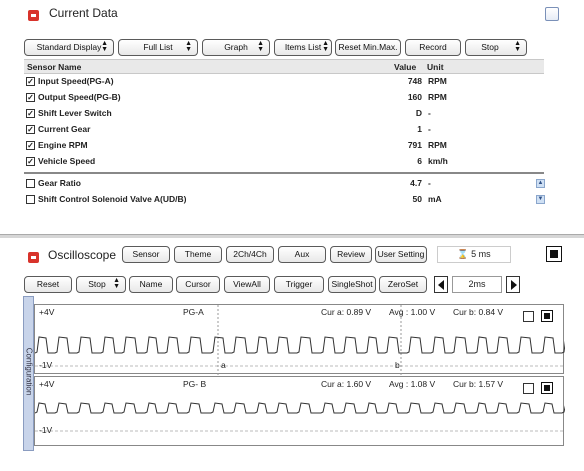  Describe the element at coordinates (513, 284) in the screenshot. I see `time-increase-icon` at that location.